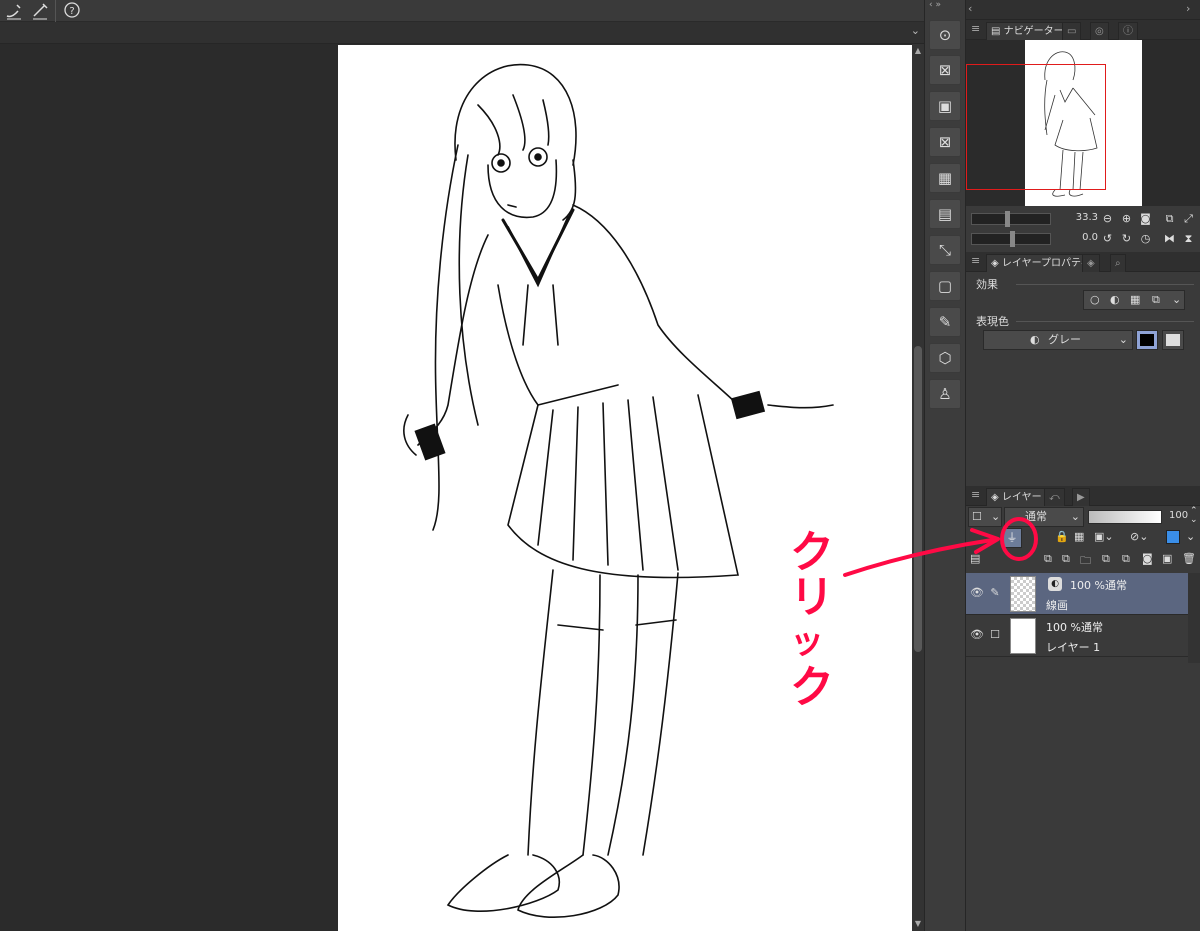  What do you see at coordinates (1027, 31) in the screenshot?
I see `tab-navigator: ▤ ナビゲーター` at bounding box center [1027, 31].